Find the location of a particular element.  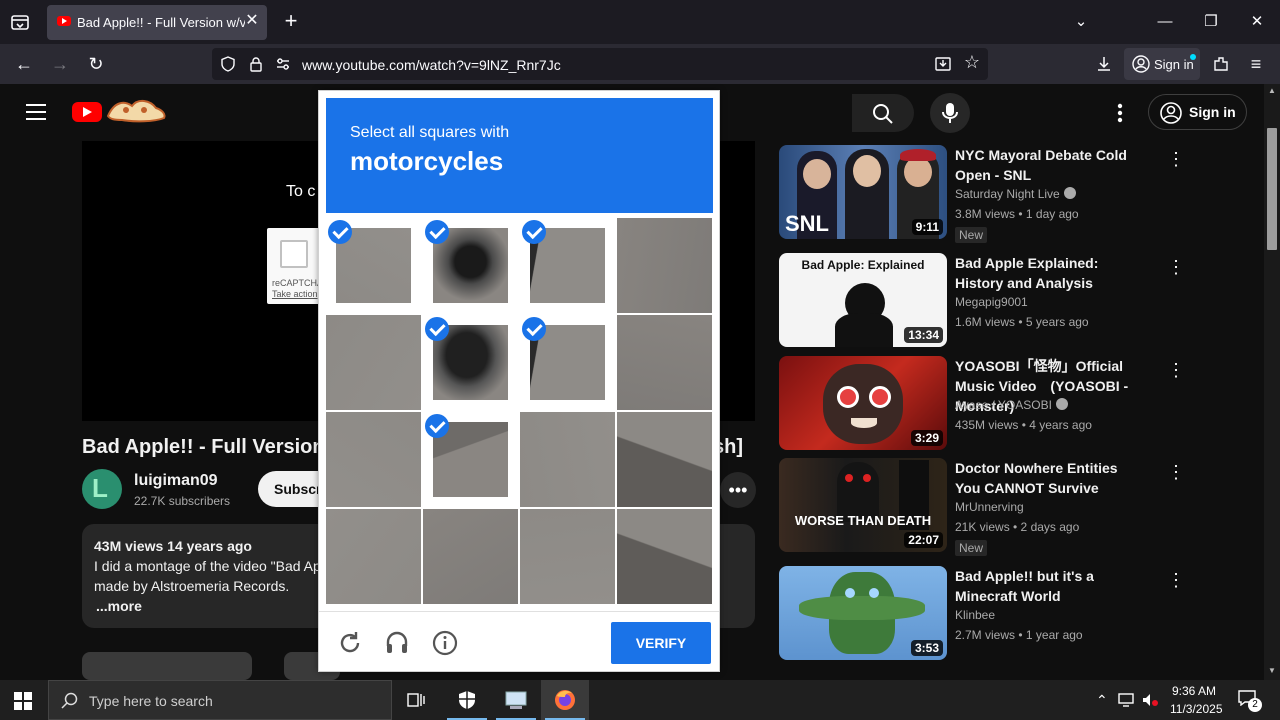

task-view-button is located at coordinates (416, 700).